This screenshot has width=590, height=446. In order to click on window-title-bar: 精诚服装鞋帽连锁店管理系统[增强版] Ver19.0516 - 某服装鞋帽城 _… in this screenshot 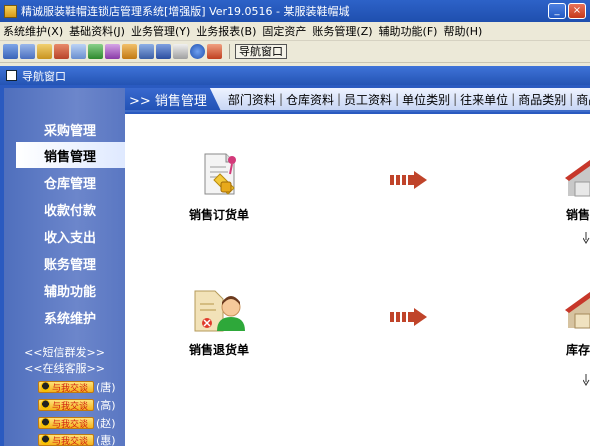, I will do `click(295, 11)`.